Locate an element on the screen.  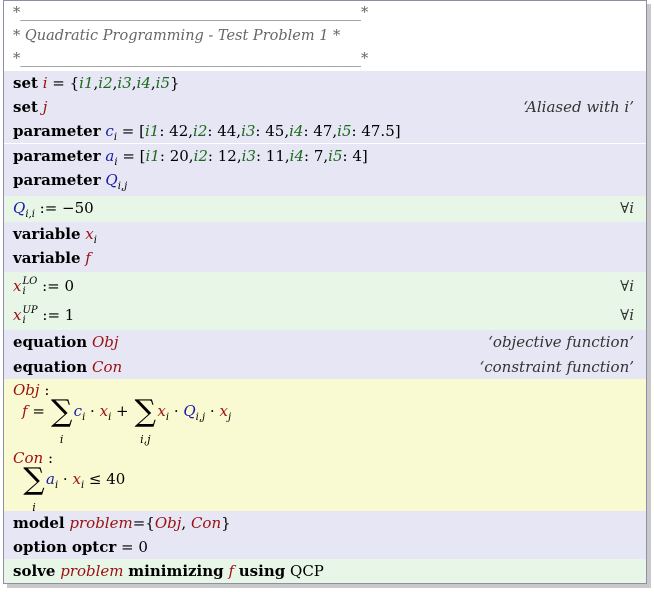
param-subscript: i,i is located at coordinates (30, 214).